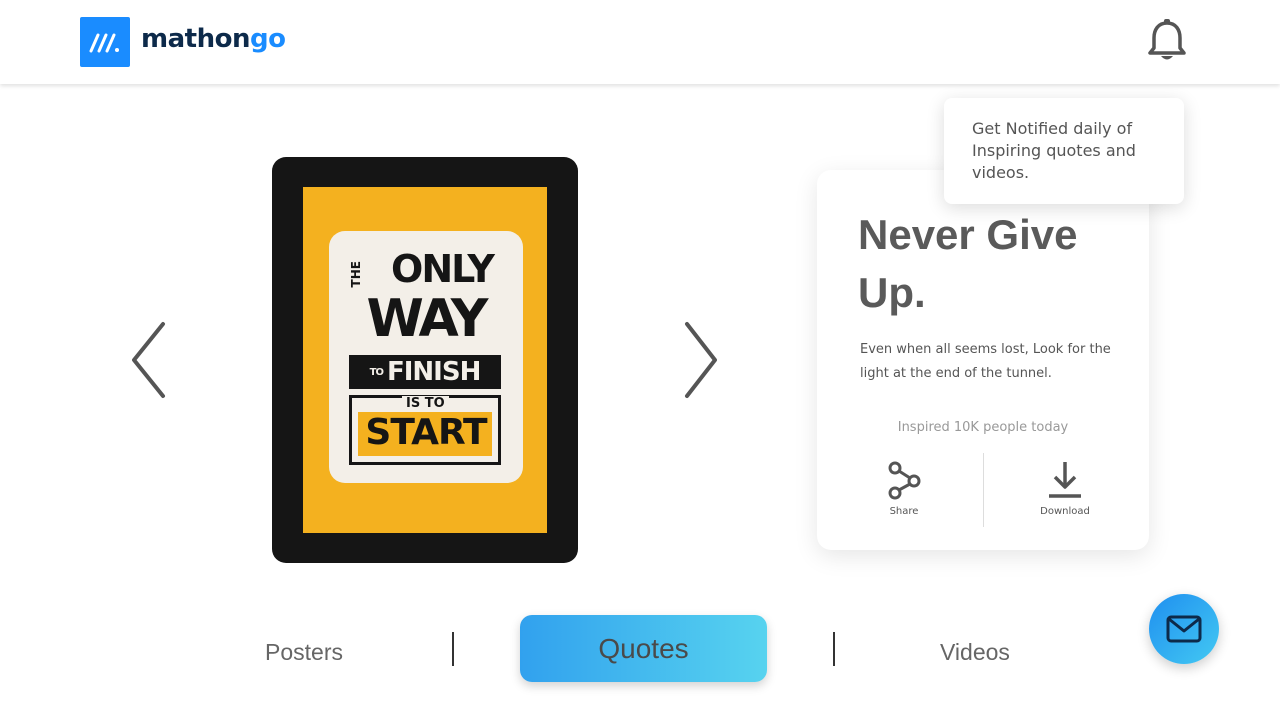  What do you see at coordinates (1065, 480) in the screenshot?
I see `download-icon` at bounding box center [1065, 480].